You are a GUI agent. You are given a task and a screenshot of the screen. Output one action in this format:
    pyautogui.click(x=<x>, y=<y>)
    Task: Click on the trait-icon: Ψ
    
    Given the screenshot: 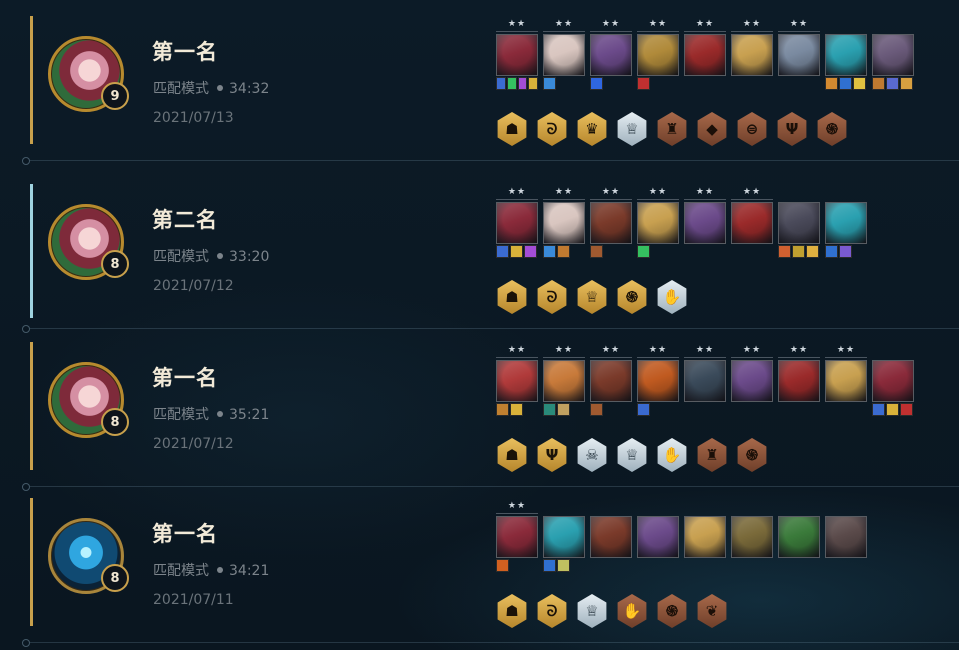 What is the action you would take?
    pyautogui.click(x=792, y=129)
    